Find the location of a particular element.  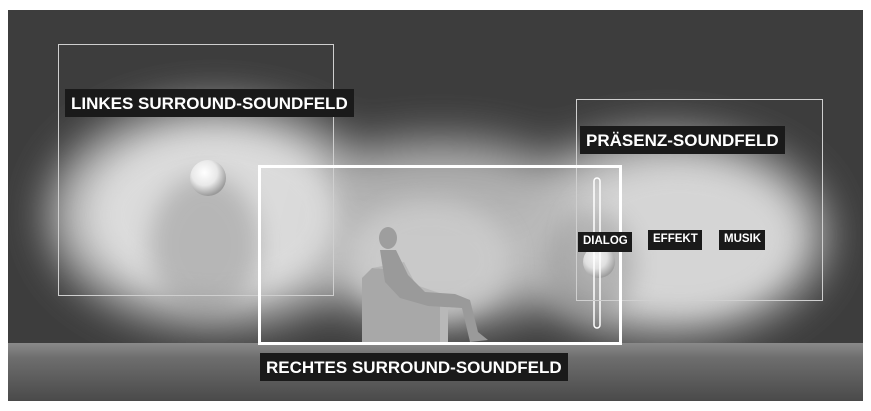

dialog-label: DIALOG is located at coordinates (605, 242).